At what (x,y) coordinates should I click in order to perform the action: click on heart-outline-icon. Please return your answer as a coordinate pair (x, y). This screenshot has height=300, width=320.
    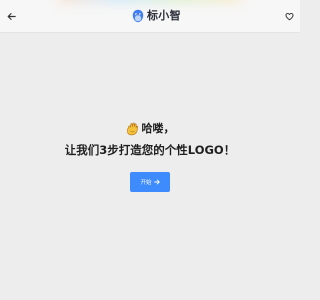
    Looking at the image, I should click on (289, 16).